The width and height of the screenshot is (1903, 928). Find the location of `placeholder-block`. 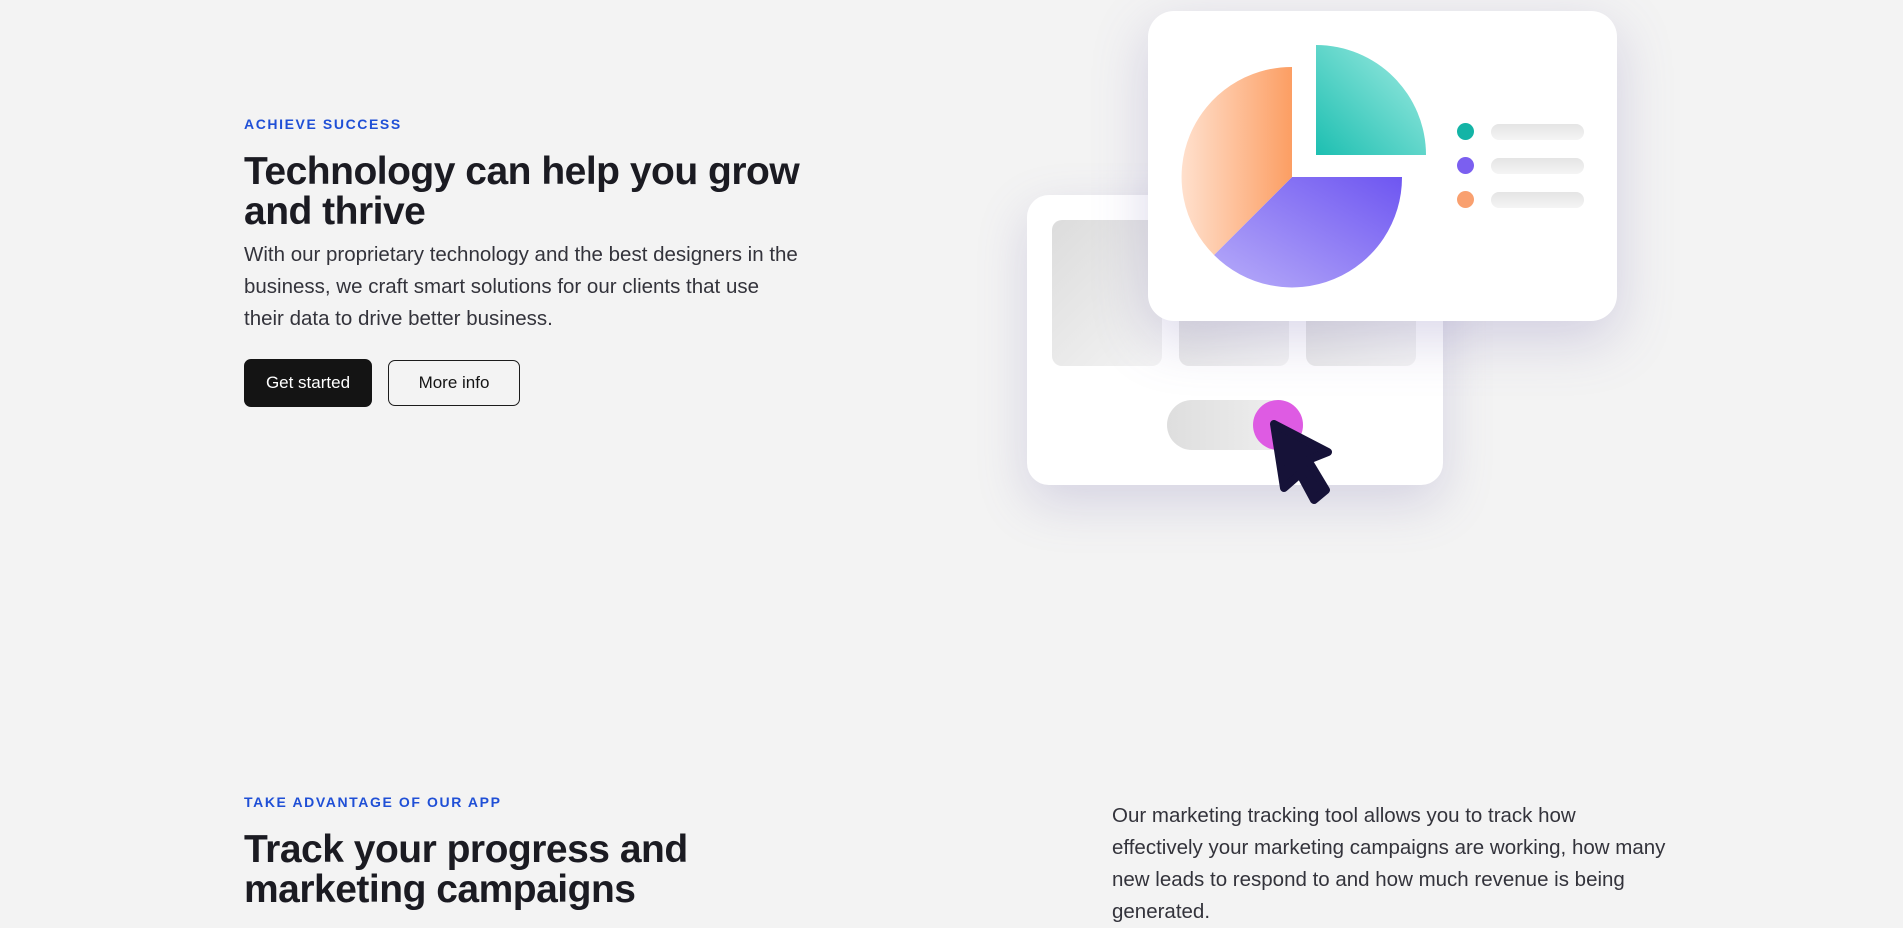

placeholder-block is located at coordinates (1107, 293).